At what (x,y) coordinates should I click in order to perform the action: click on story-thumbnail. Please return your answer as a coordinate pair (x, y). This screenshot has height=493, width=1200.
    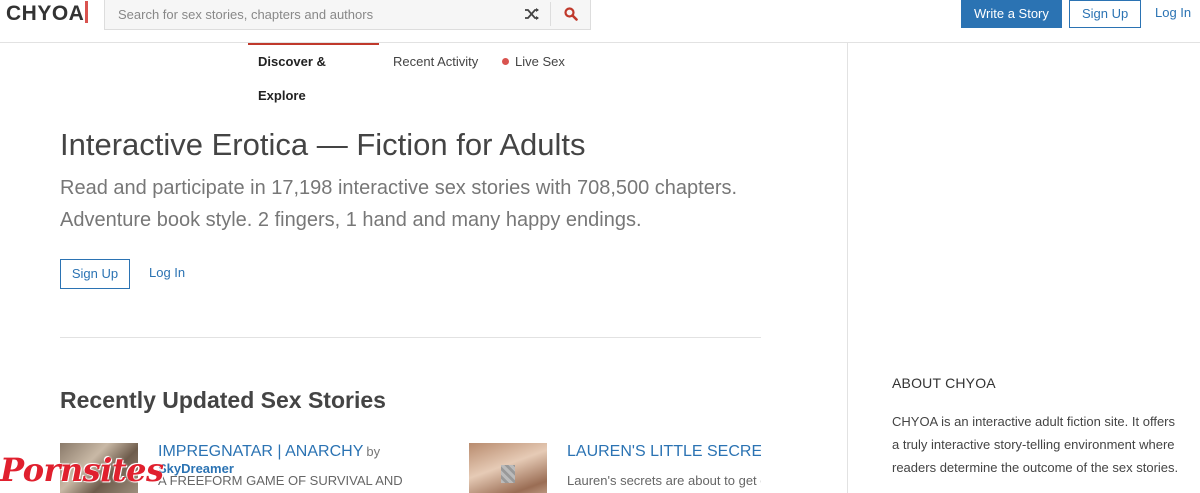
    Looking at the image, I should click on (508, 468).